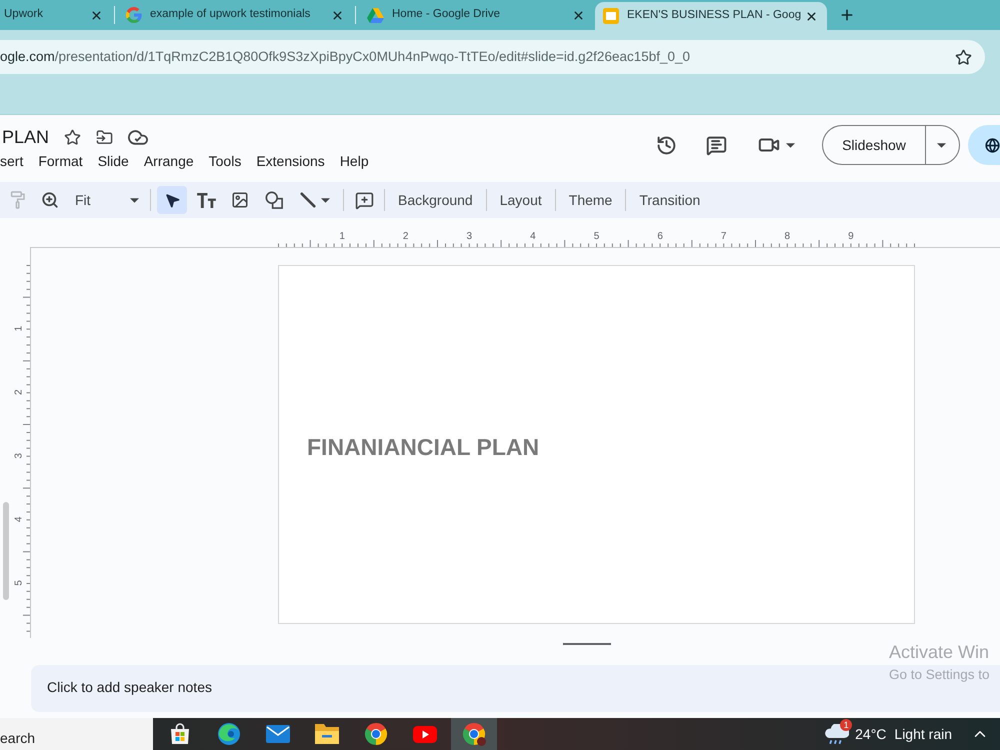 This screenshot has width=1000, height=750. What do you see at coordinates (873, 145) in the screenshot?
I see `slideshow-button: Slideshow` at bounding box center [873, 145].